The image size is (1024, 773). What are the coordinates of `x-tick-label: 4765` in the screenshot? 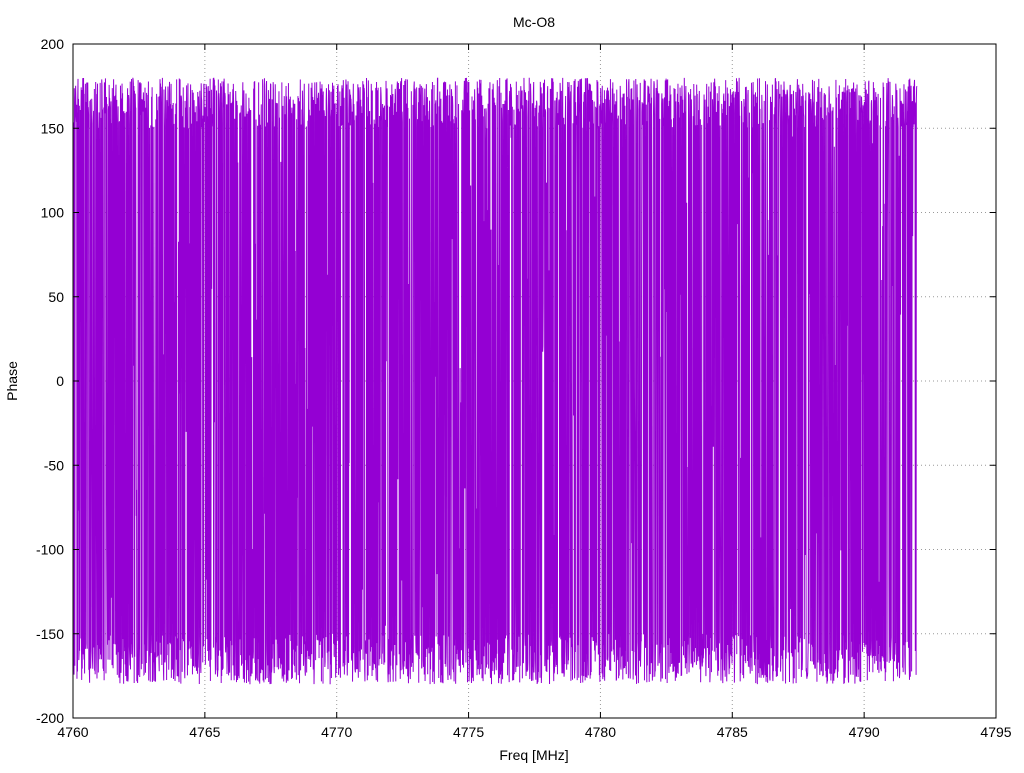 It's located at (204, 732).